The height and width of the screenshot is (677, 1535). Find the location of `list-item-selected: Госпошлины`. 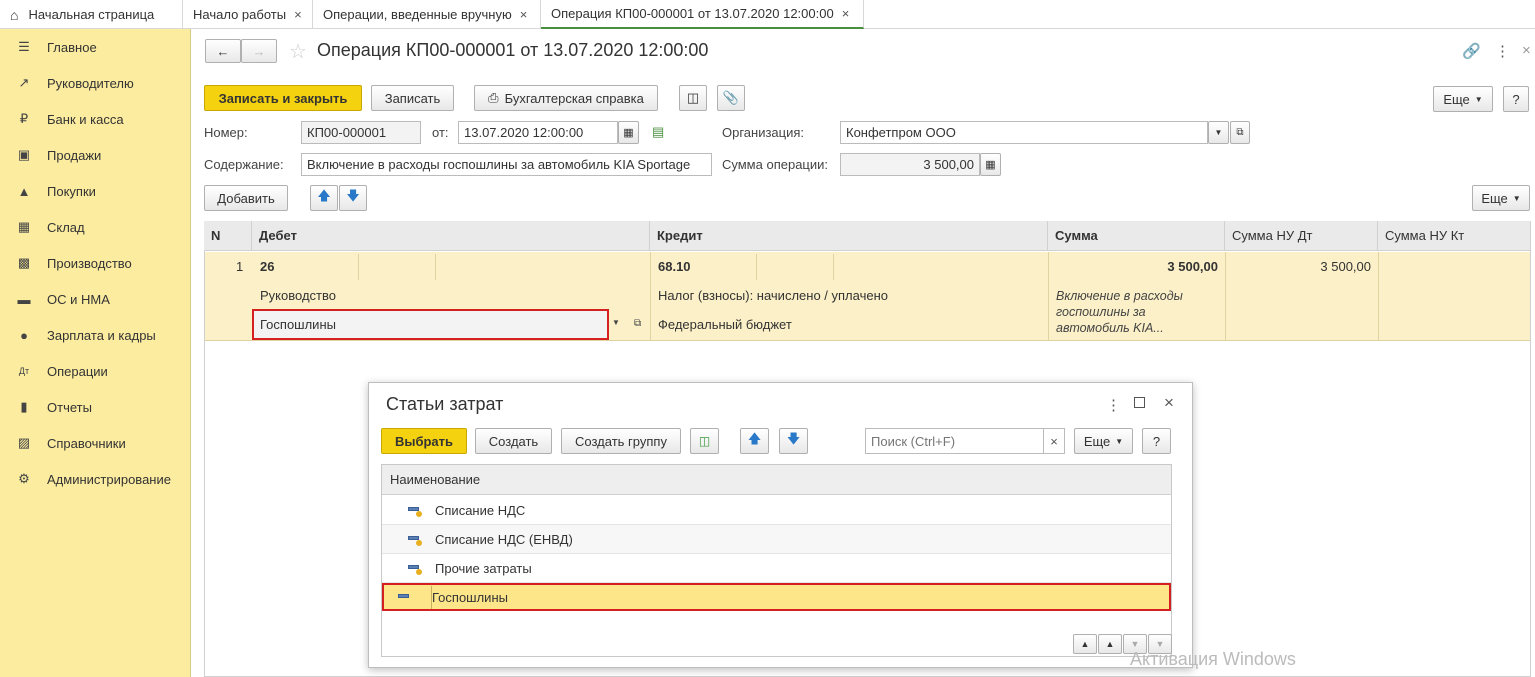

list-item-selected: Госпошлины is located at coordinates (776, 597).